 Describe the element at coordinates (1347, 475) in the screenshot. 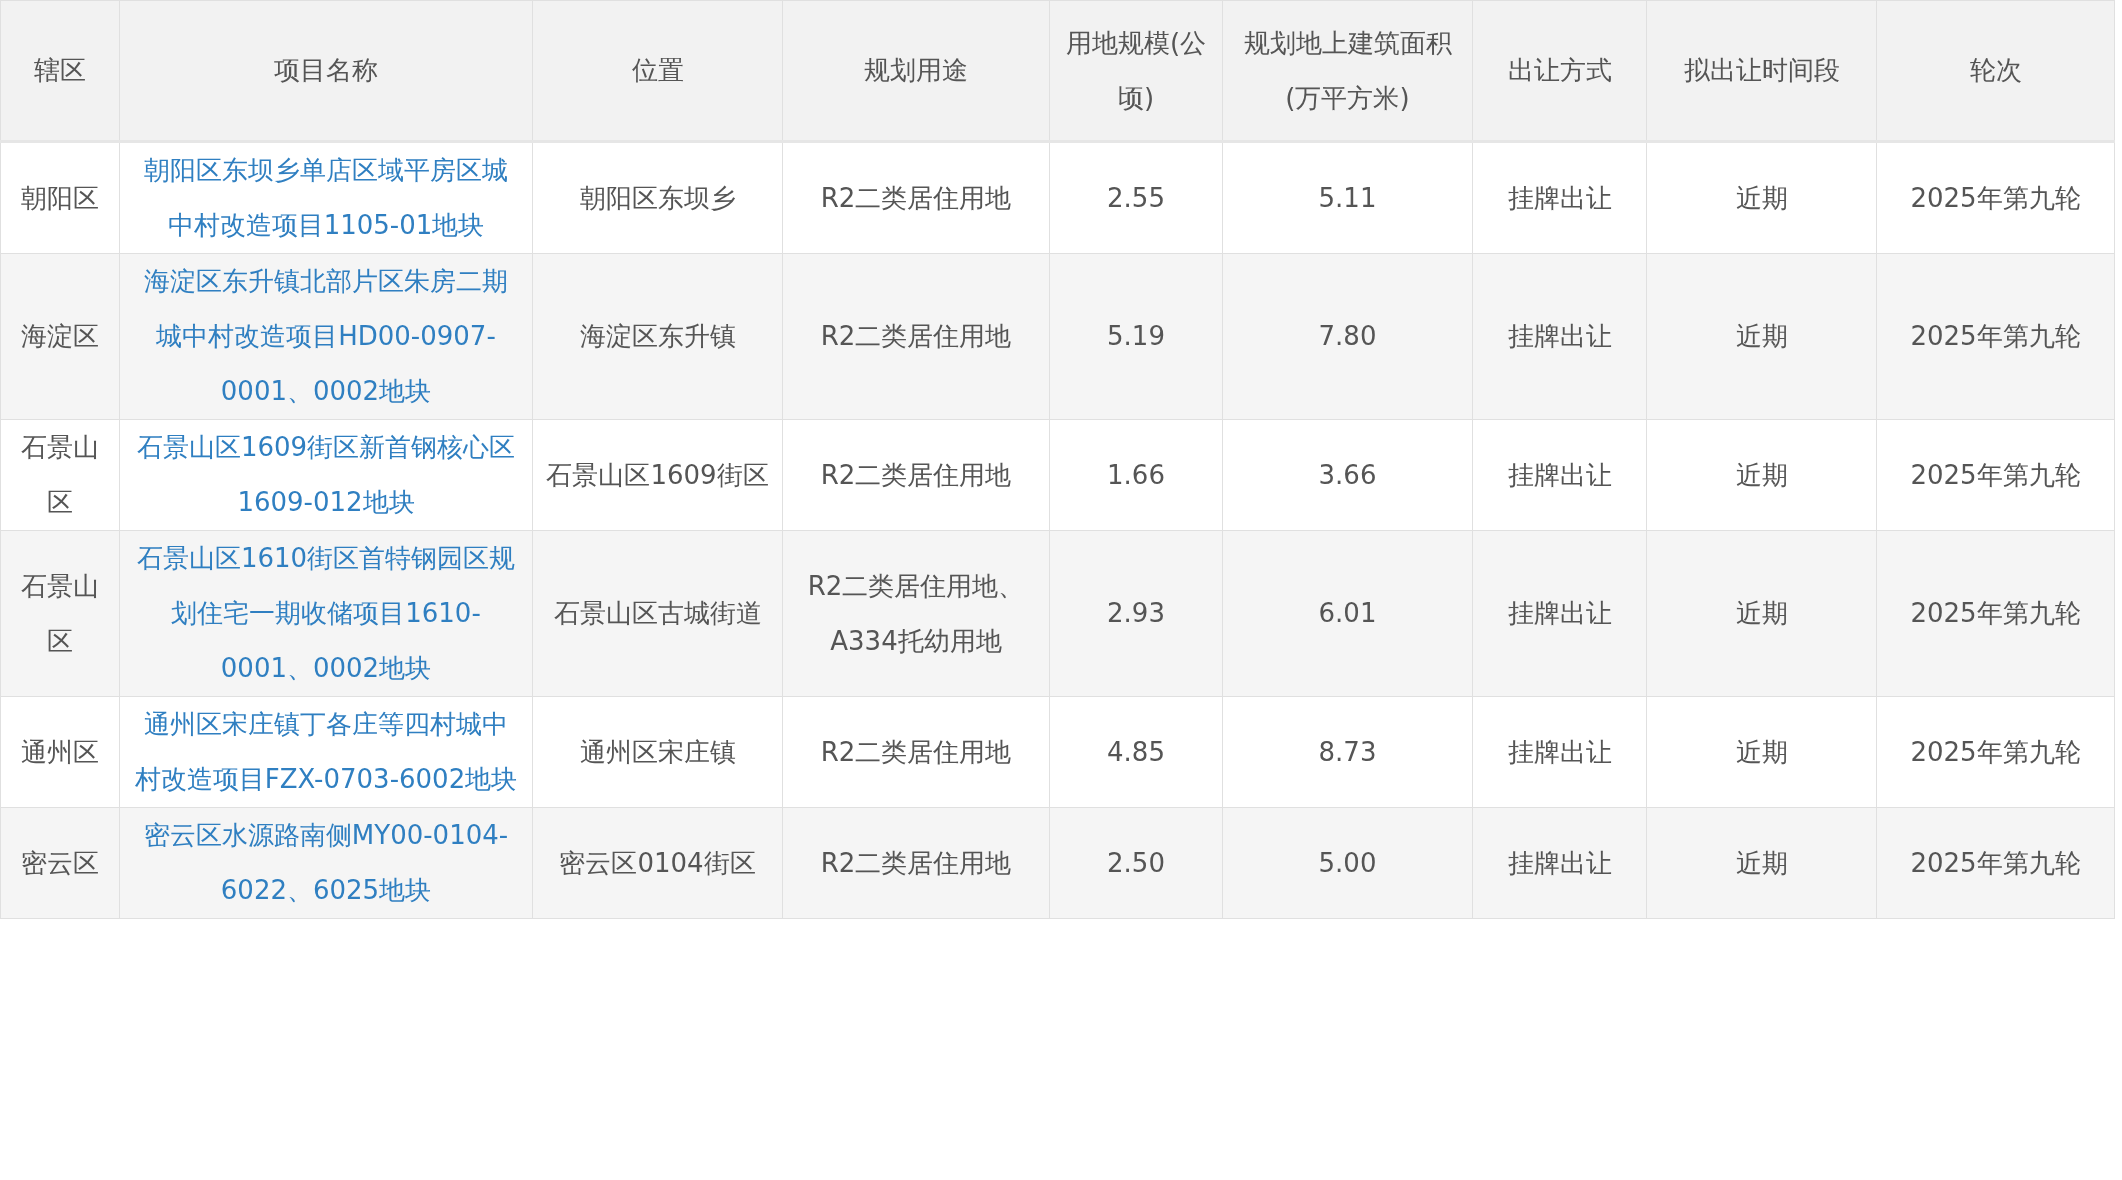

I see `table-cell: 3.66` at that location.